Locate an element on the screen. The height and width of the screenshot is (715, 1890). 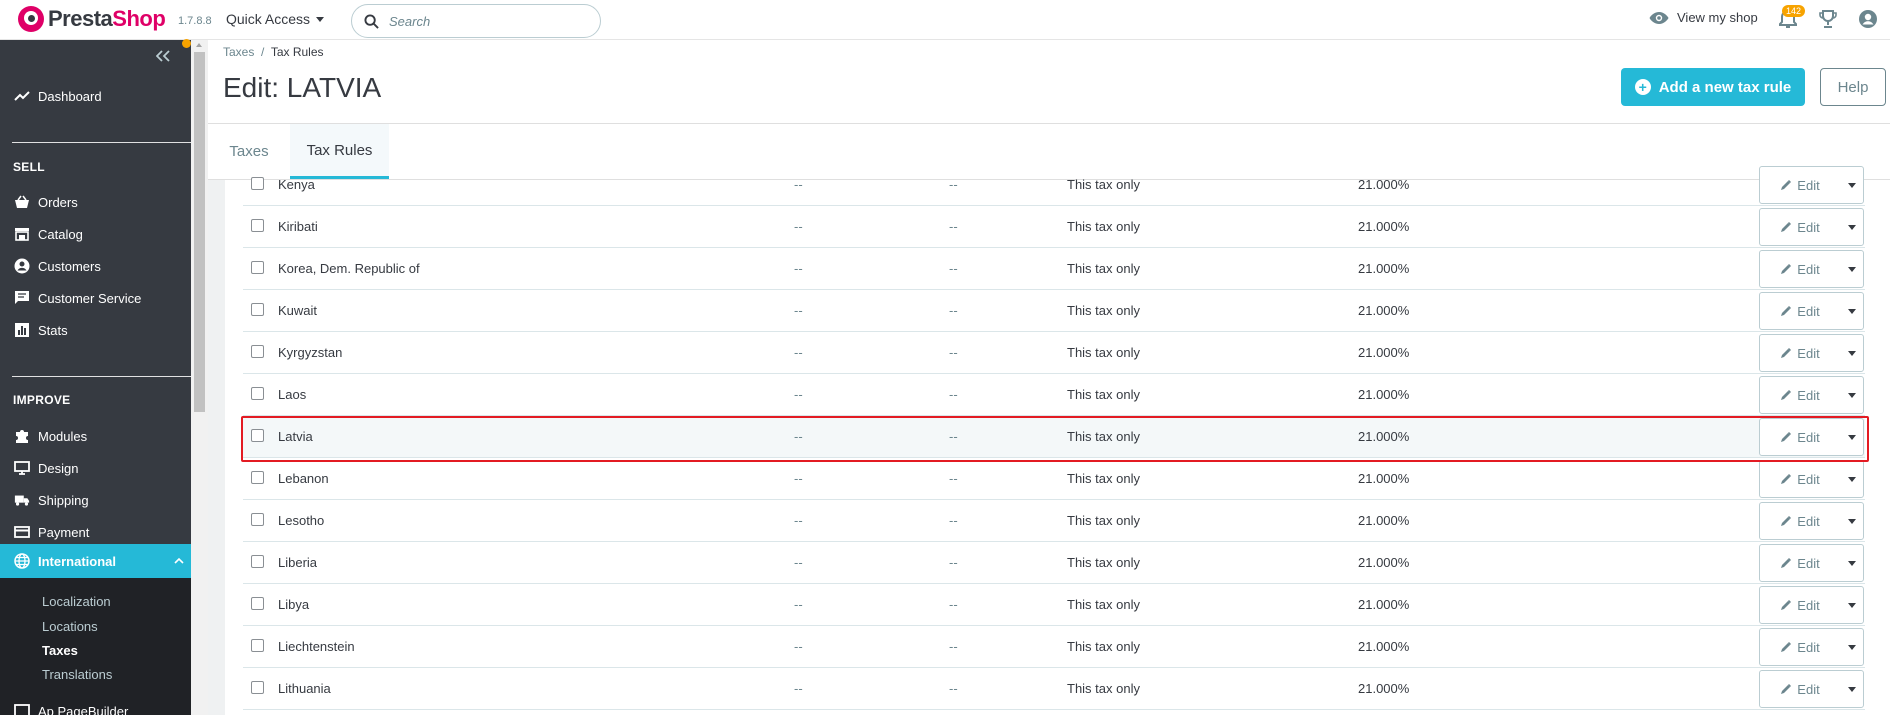
store-icon is located at coordinates (22, 234).